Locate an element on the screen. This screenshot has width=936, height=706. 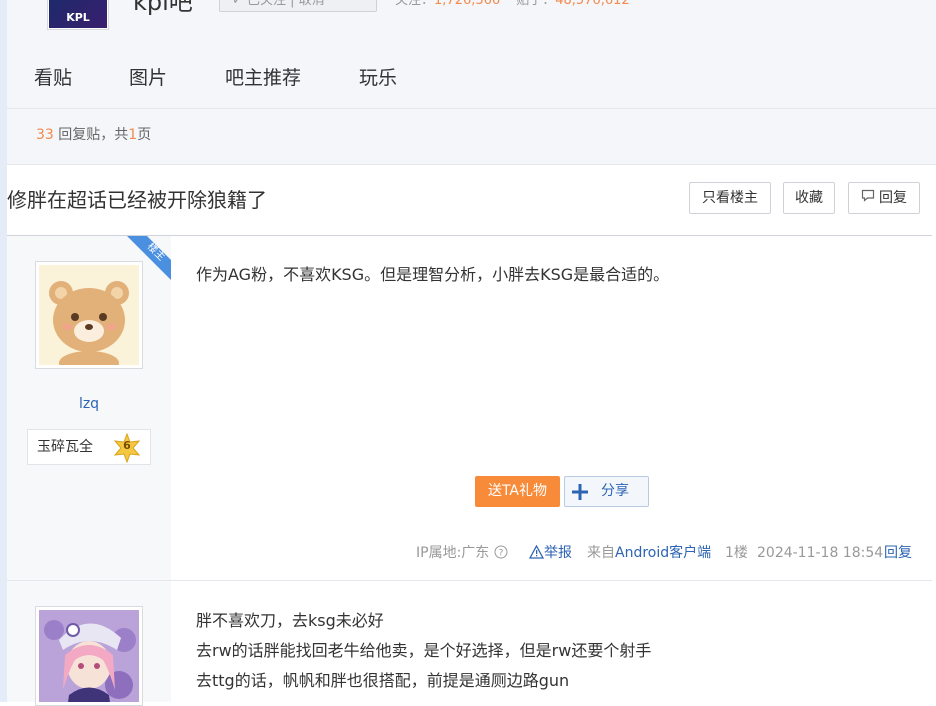
post-line: 去rw的话胖能找回老牛给他卖，是个好选择，但是rw还要个射手 is located at coordinates (424, 650).